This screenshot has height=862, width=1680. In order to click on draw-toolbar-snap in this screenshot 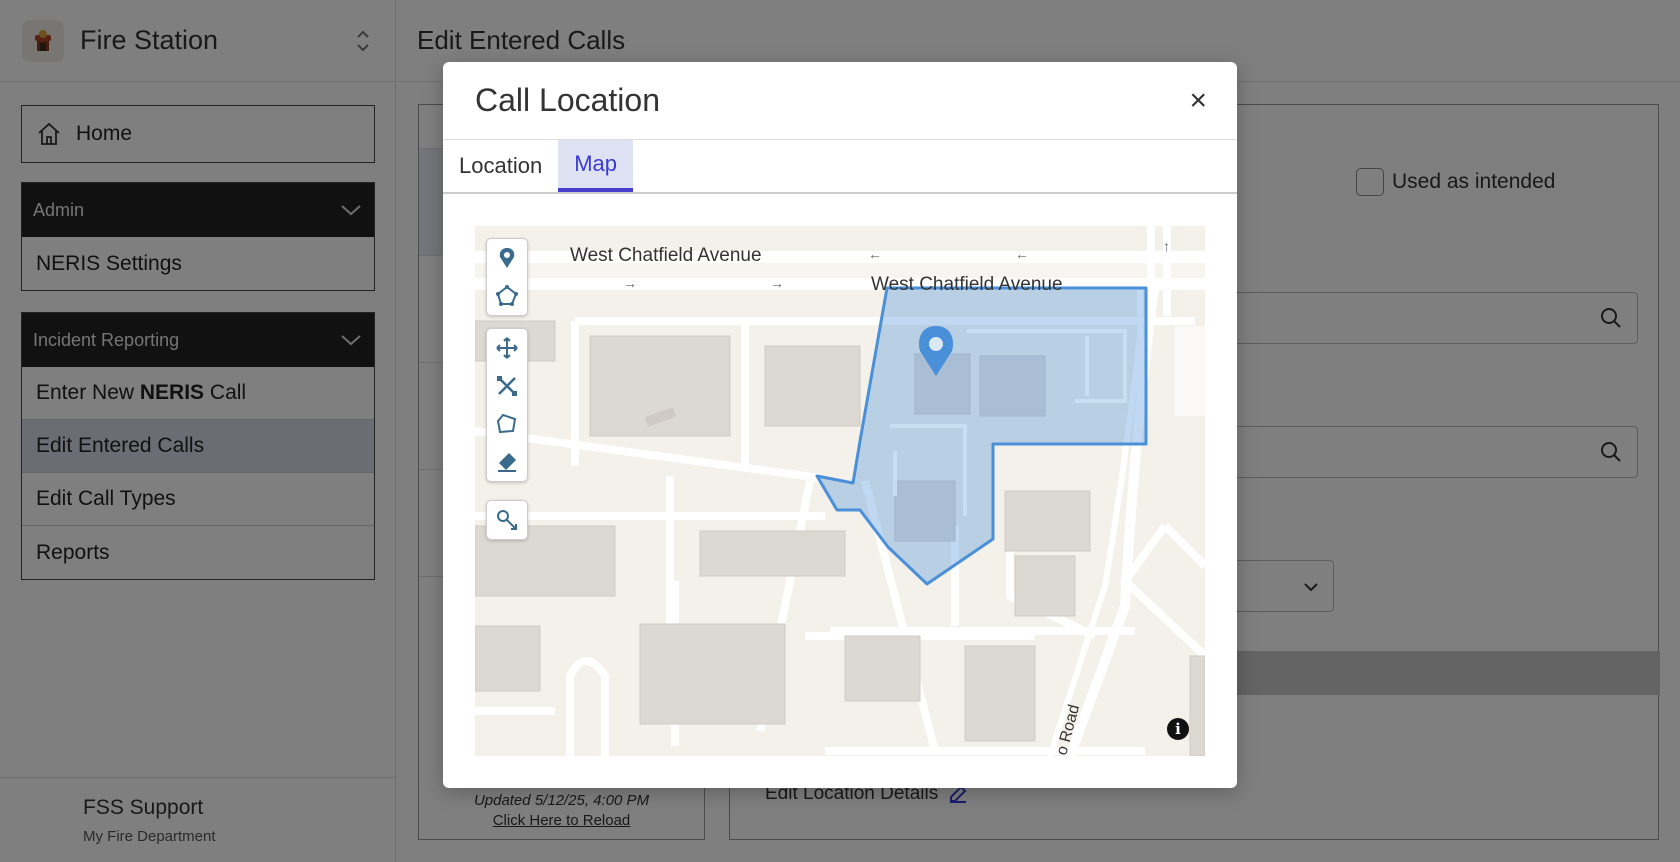, I will do `click(507, 520)`.